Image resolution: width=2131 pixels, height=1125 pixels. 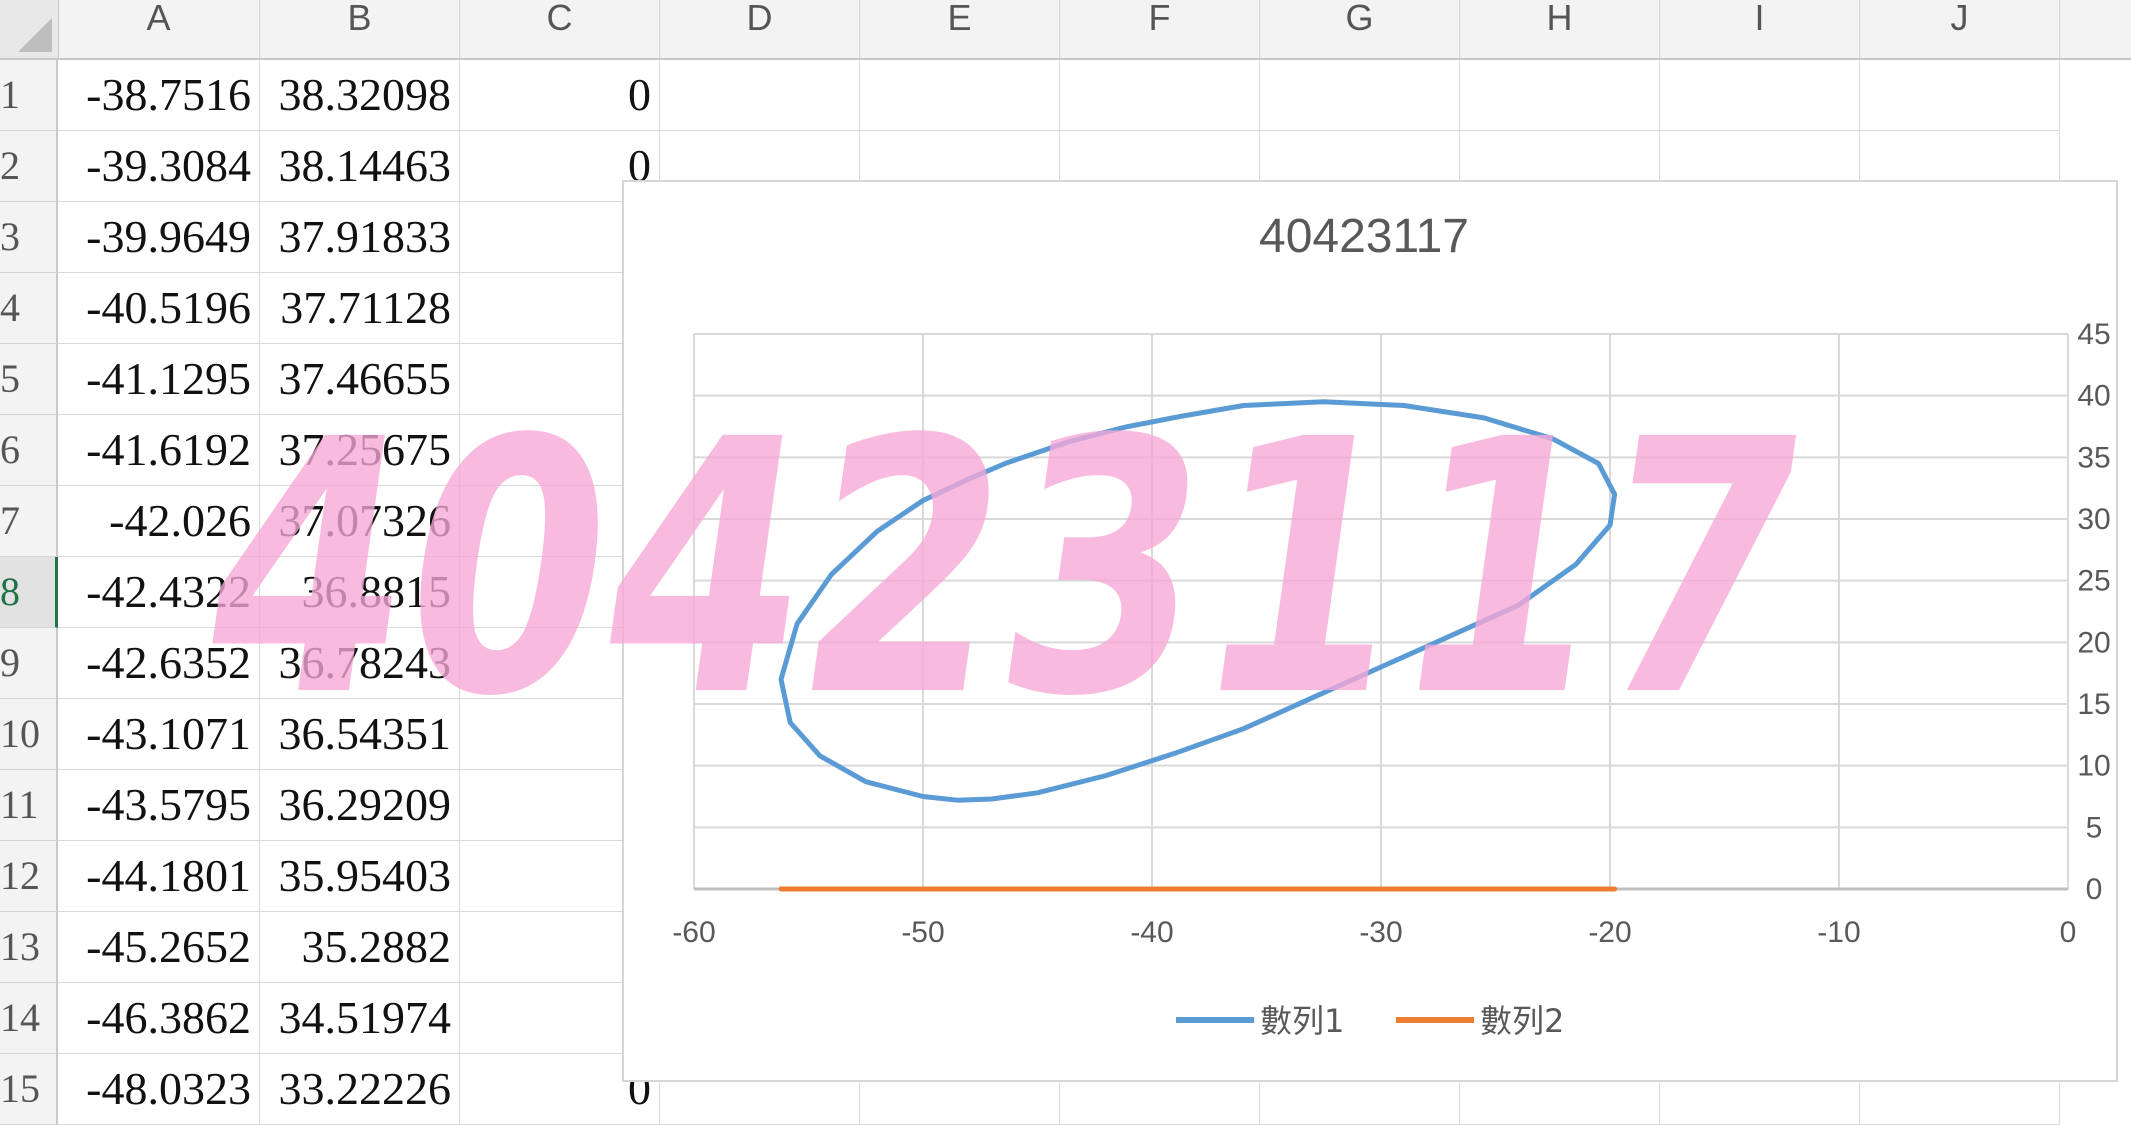 What do you see at coordinates (360, 805) in the screenshot?
I see `cell-b11: 36.29209` at bounding box center [360, 805].